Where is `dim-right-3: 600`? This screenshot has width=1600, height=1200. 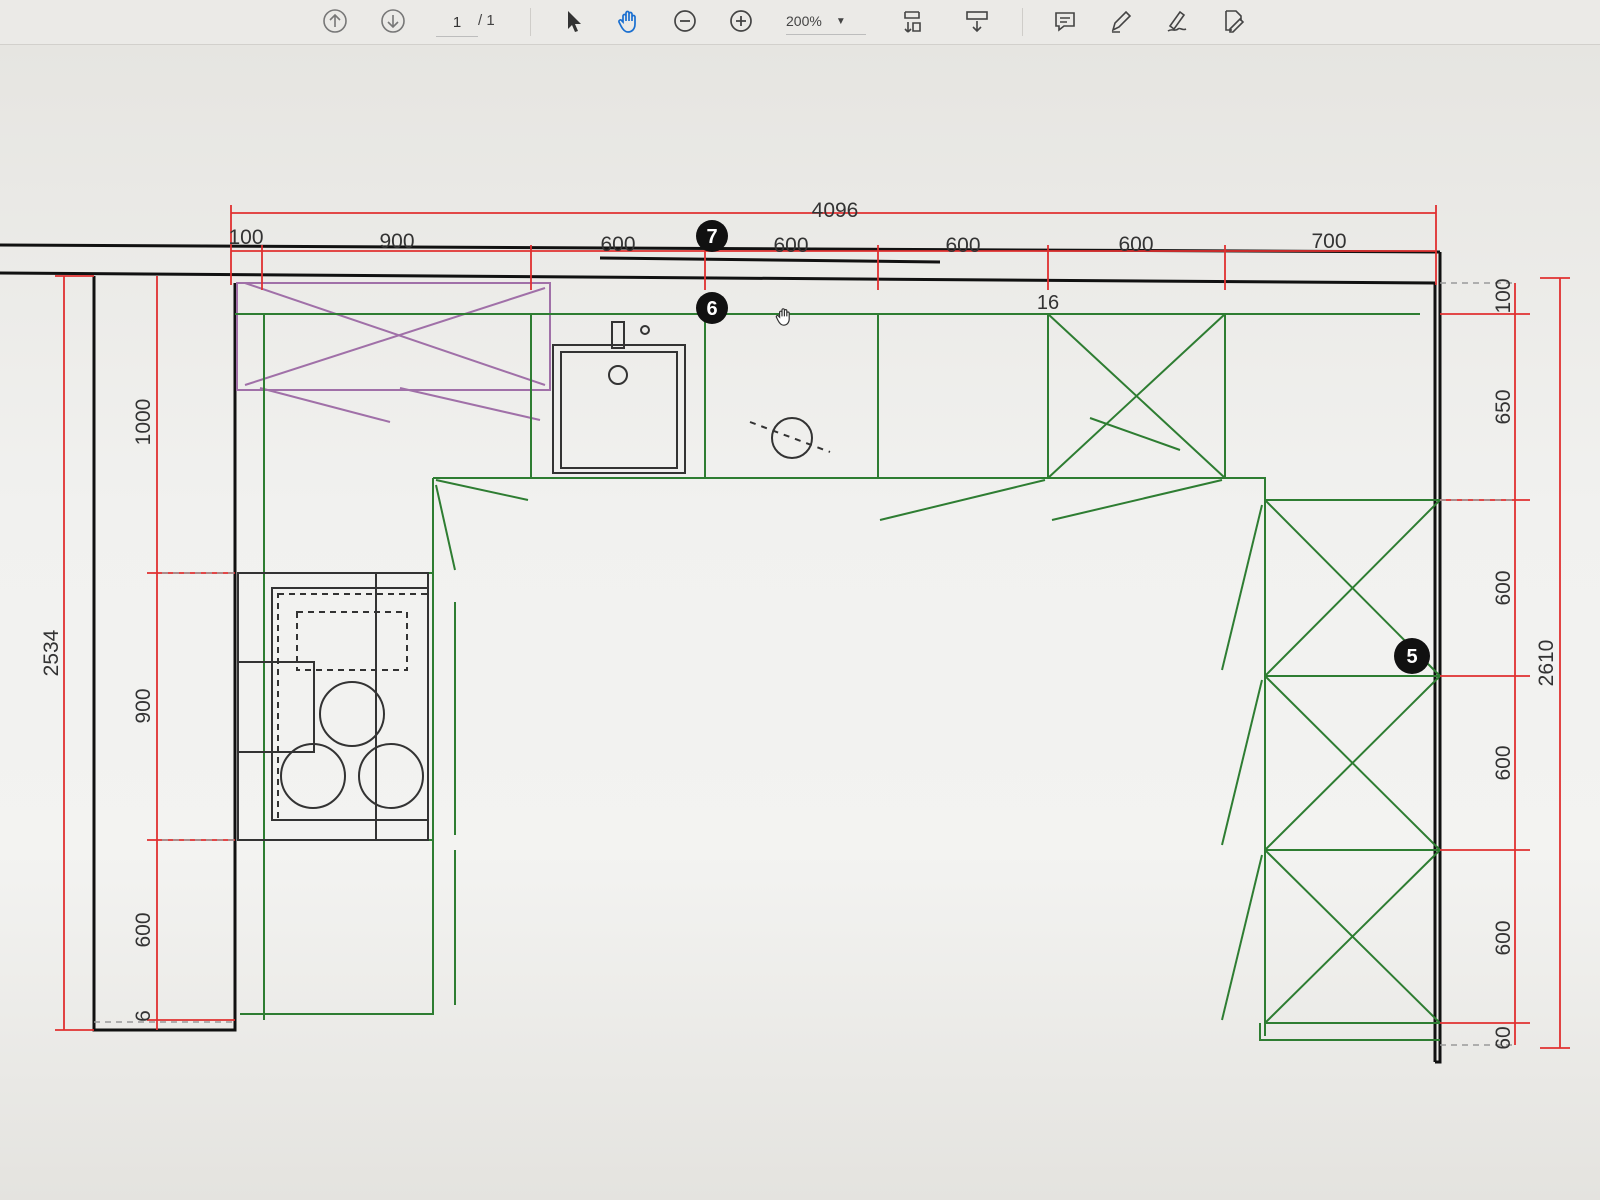 dim-right-3: 600 is located at coordinates (1503, 587).